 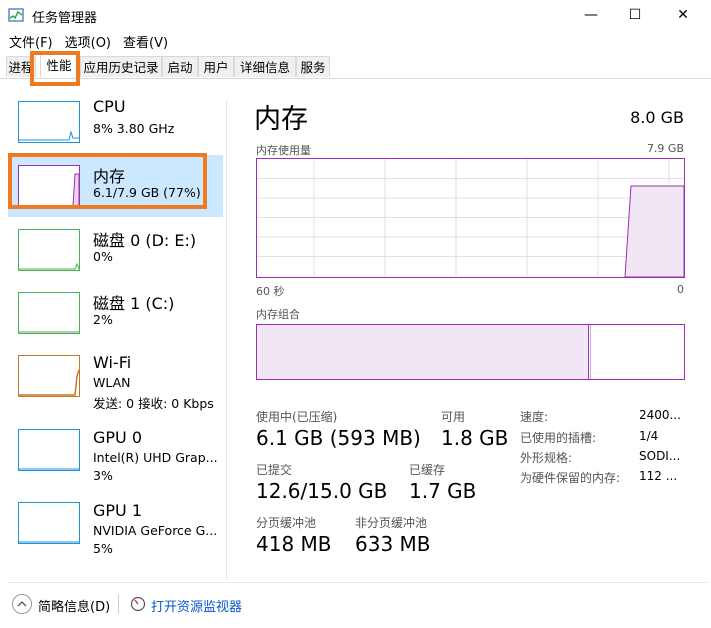 What do you see at coordinates (103, 319) in the screenshot?
I see `sidebar-item-subtitle: 2%` at bounding box center [103, 319].